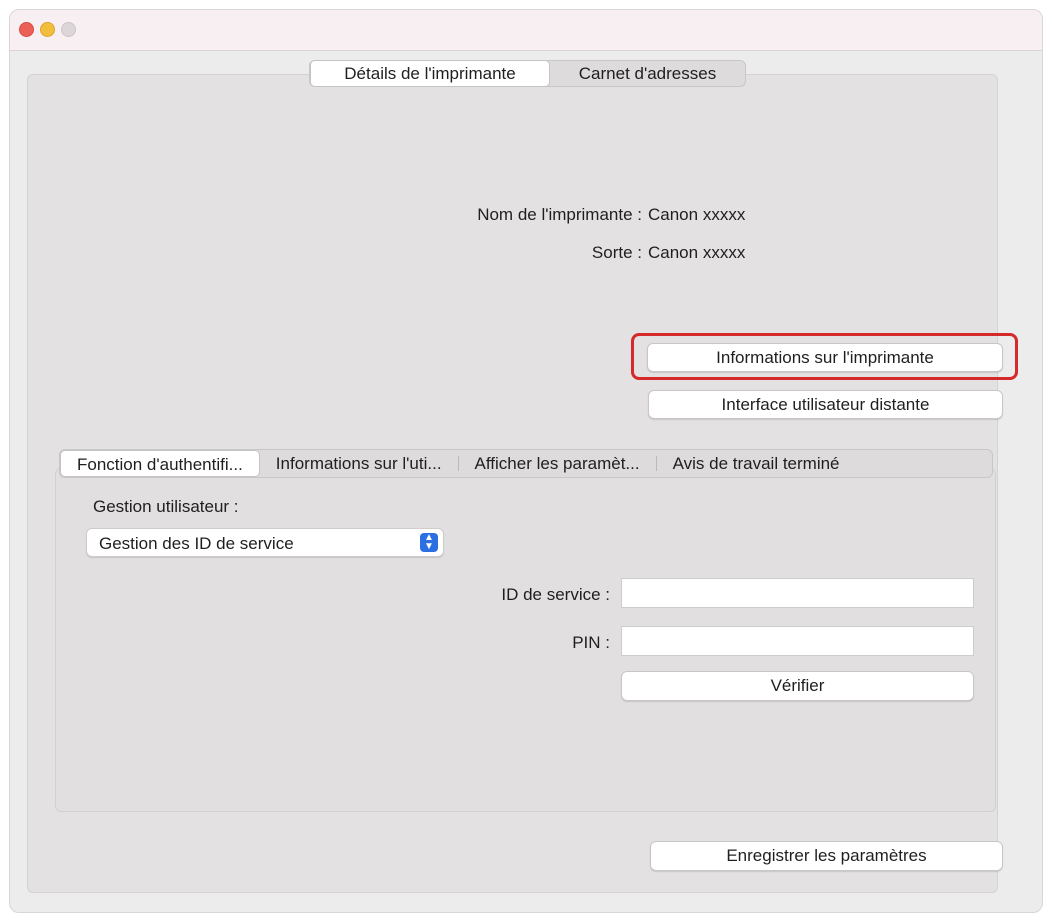  Describe the element at coordinates (166, 506) in the screenshot. I see `user-management-label: Gestion utilisateur :` at that location.